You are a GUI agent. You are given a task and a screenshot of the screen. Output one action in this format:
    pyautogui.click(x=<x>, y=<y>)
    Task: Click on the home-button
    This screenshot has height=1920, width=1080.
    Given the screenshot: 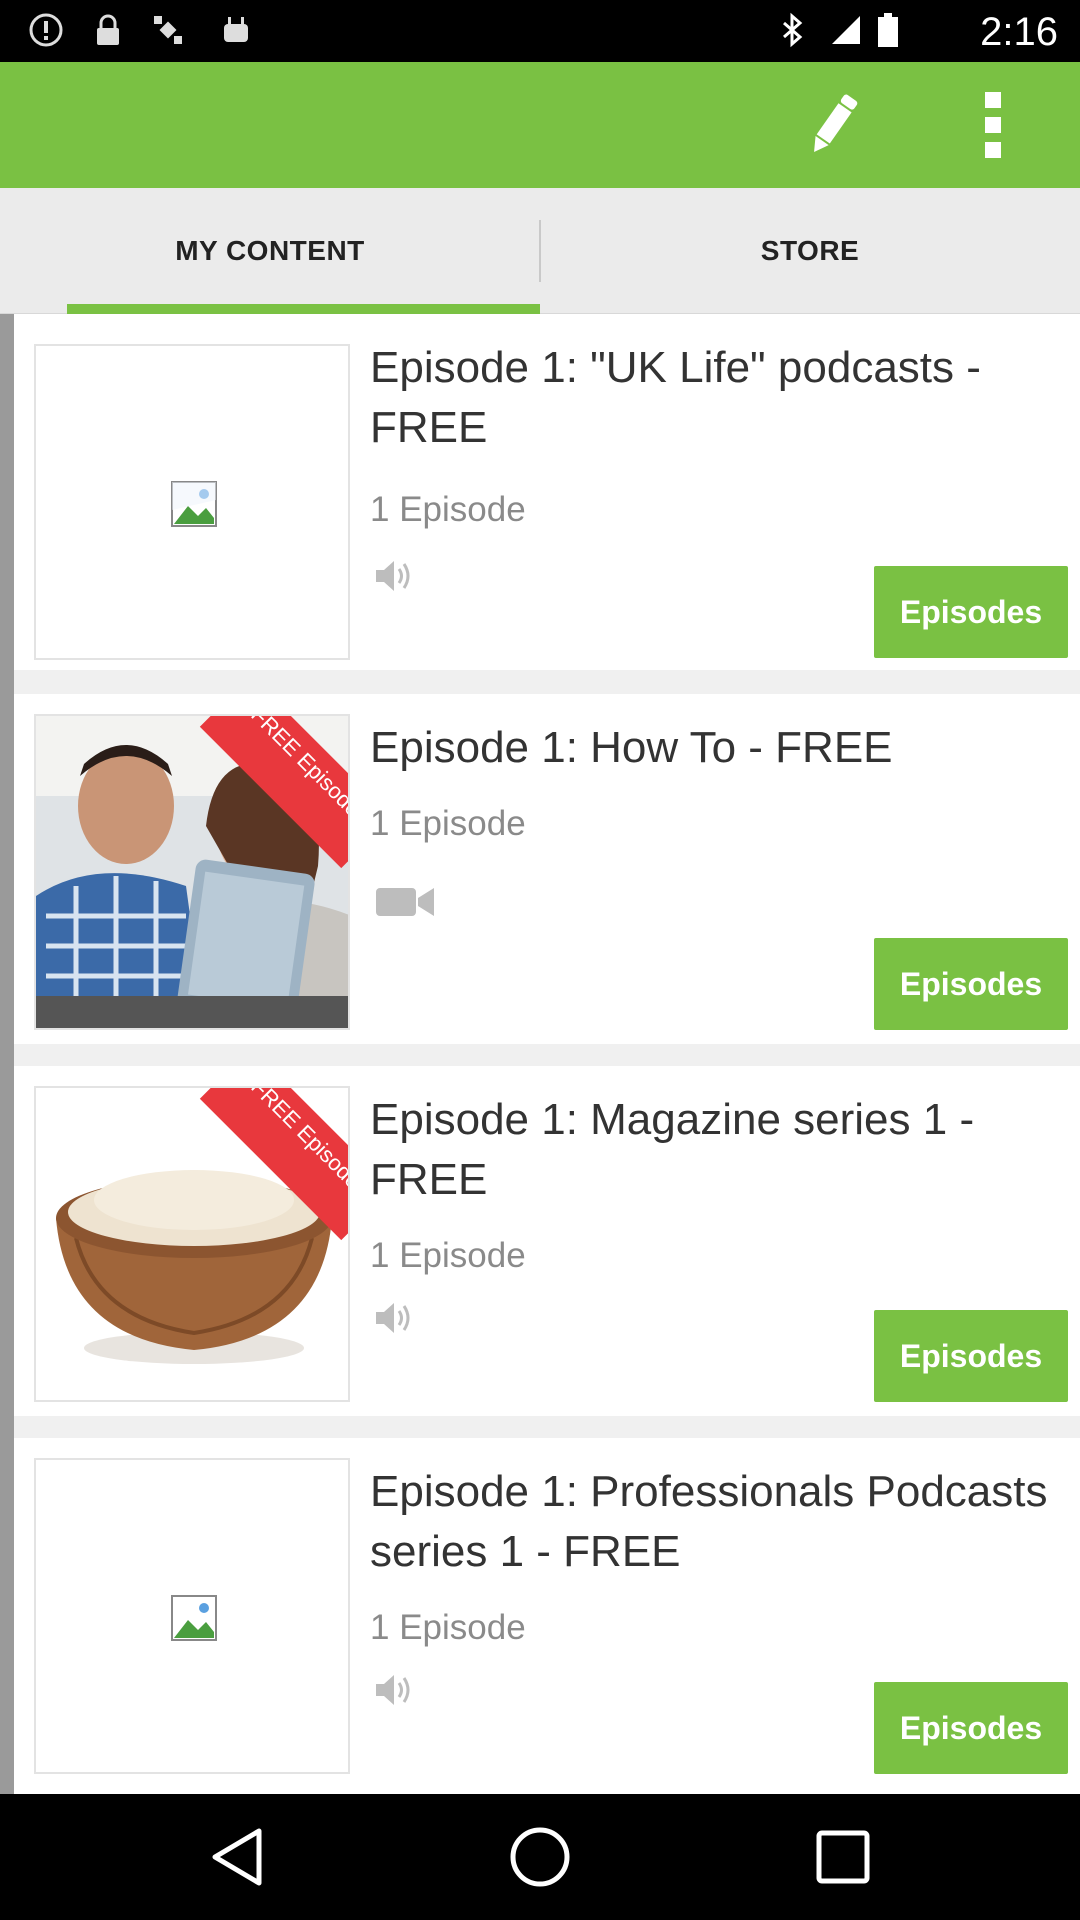 What is the action you would take?
    pyautogui.click(x=540, y=1857)
    